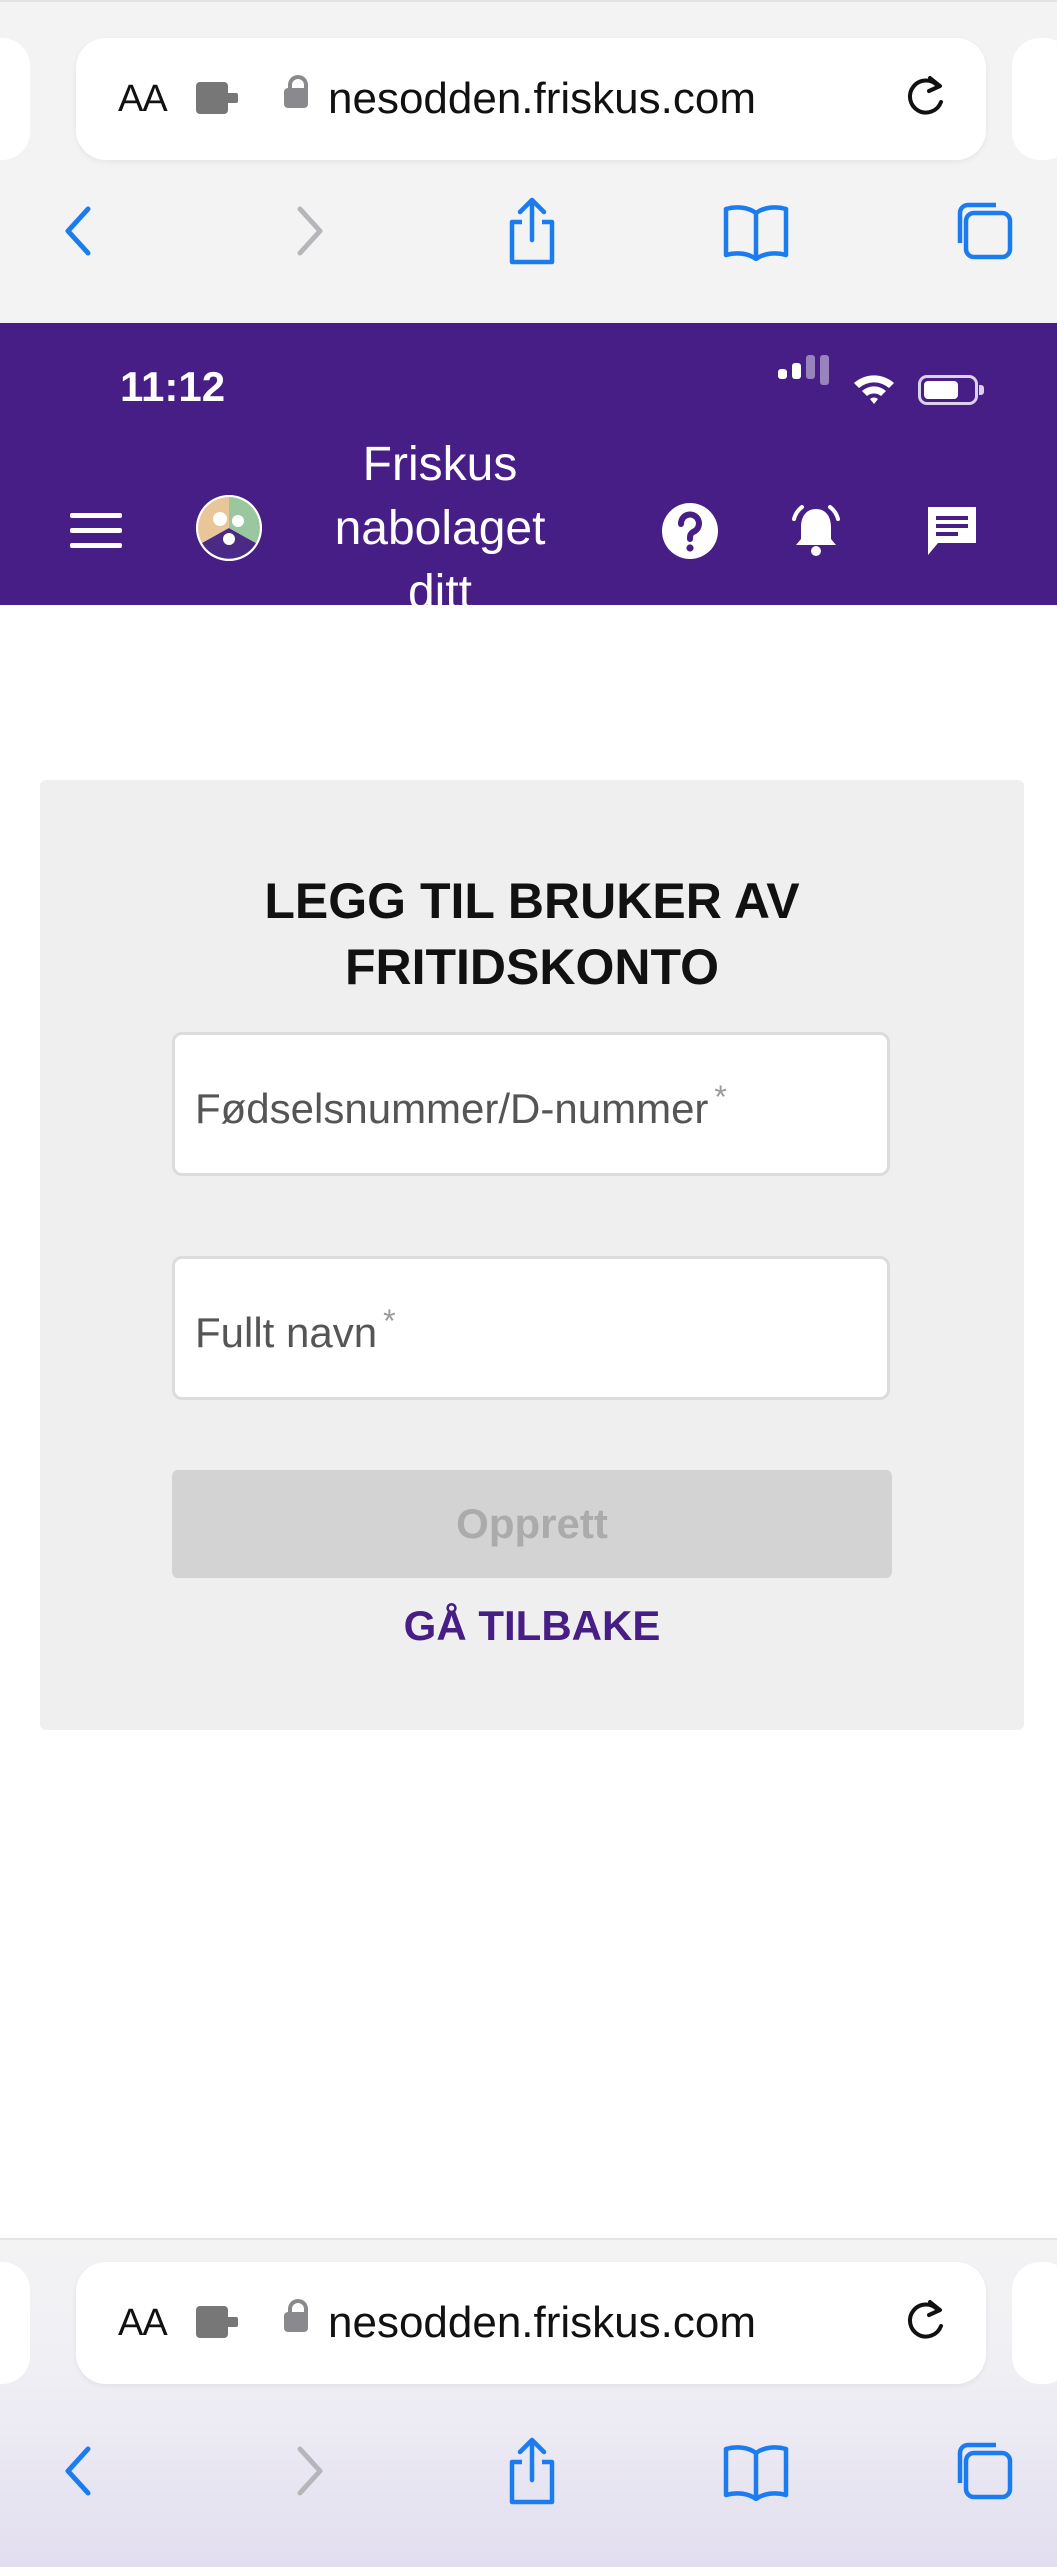  I want to click on id-number-placeholder-text: Fødselsnummer/D-nummer, so click(452, 1108).